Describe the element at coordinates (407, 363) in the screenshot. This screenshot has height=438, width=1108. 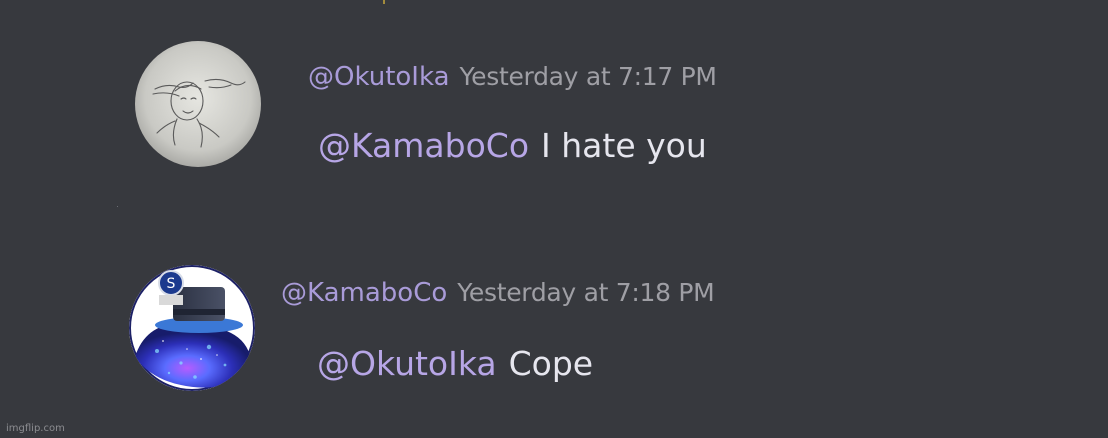
I see `user-mention: @OkutoIka` at that location.